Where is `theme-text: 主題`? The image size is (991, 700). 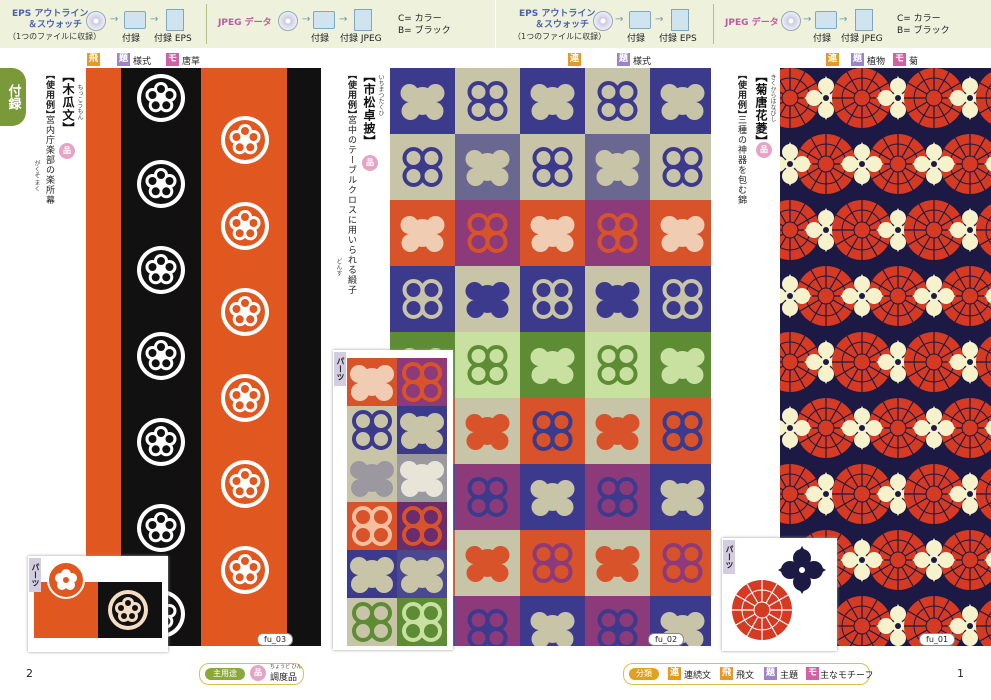 theme-text: 主題 is located at coordinates (789, 676).